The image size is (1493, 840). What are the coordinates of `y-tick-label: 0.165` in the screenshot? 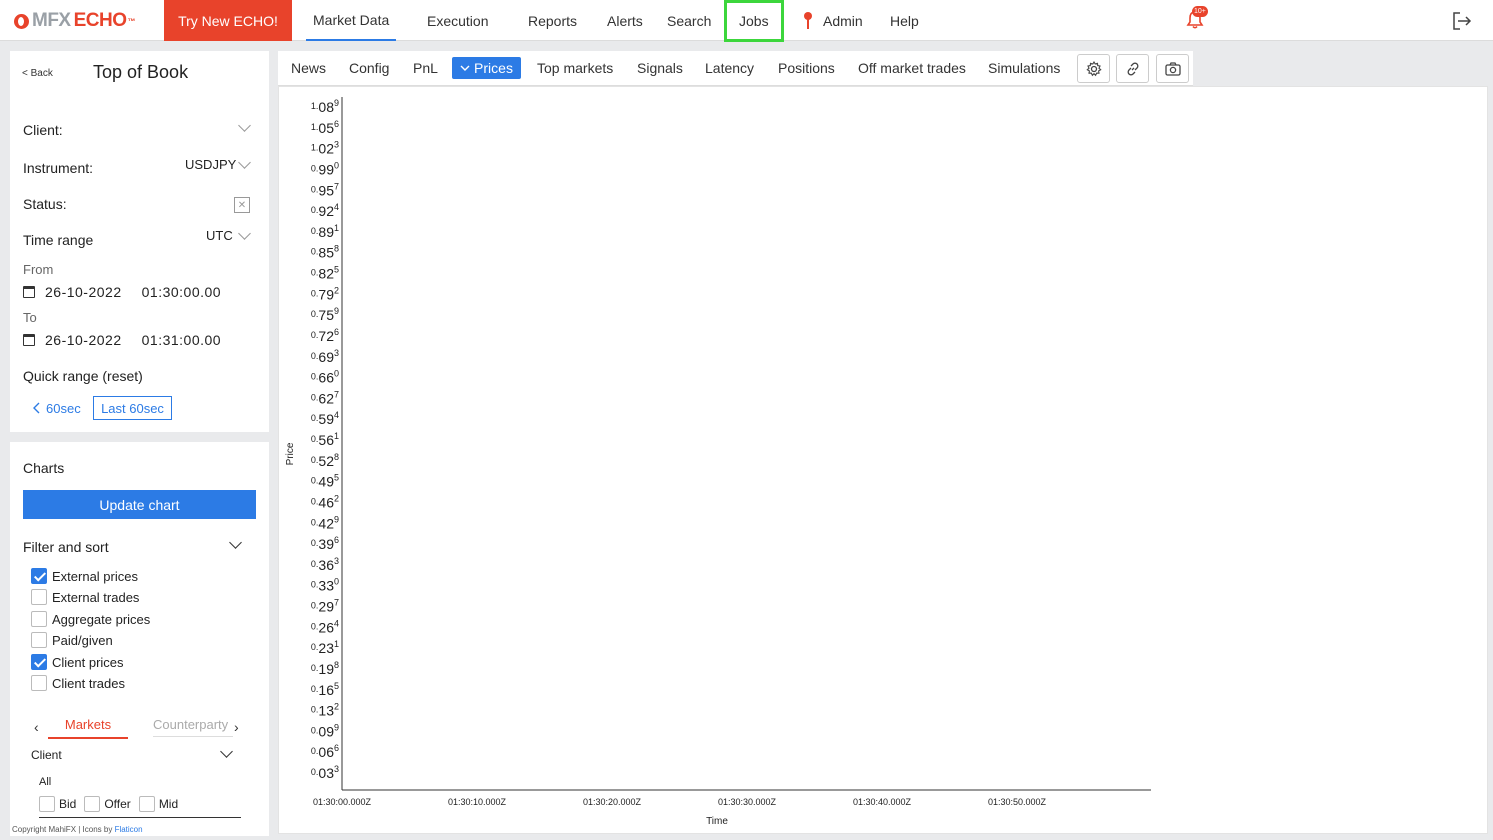 It's located at (325, 689).